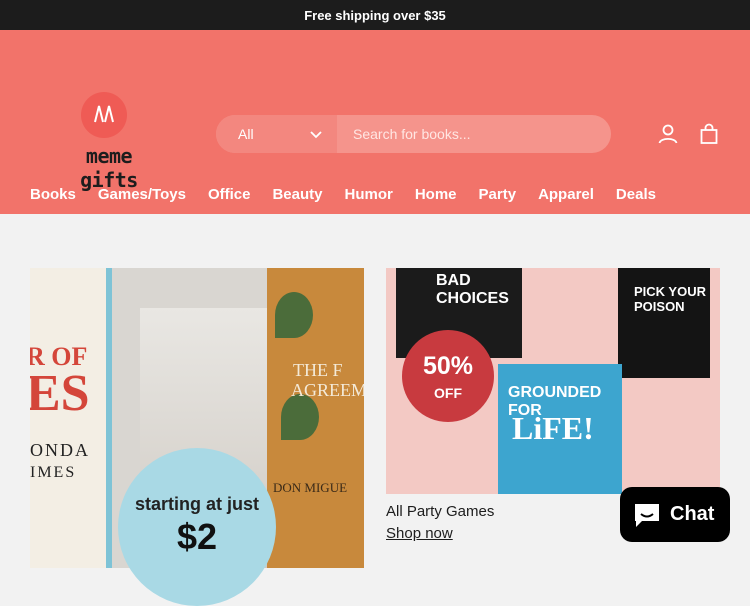  What do you see at coordinates (566, 194) in the screenshot?
I see `nav-item-apparel: Apparel` at bounding box center [566, 194].